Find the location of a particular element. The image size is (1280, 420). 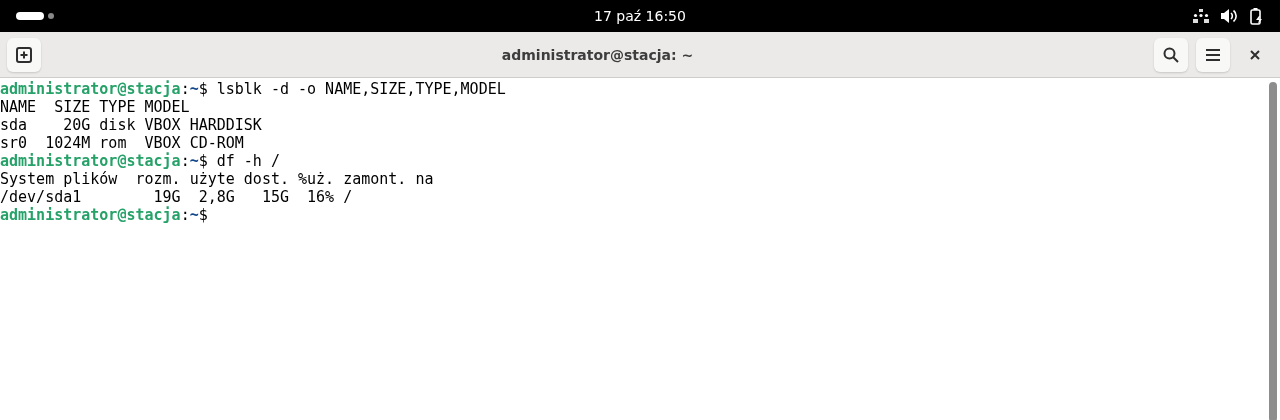

new-tab-button is located at coordinates (24, 54).